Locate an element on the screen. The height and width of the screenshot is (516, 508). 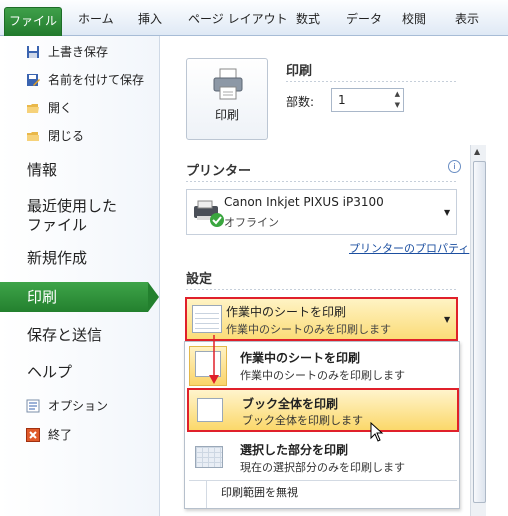
ignore-print-area-option: 印刷範囲を無視 is located at coordinates (259, 492).